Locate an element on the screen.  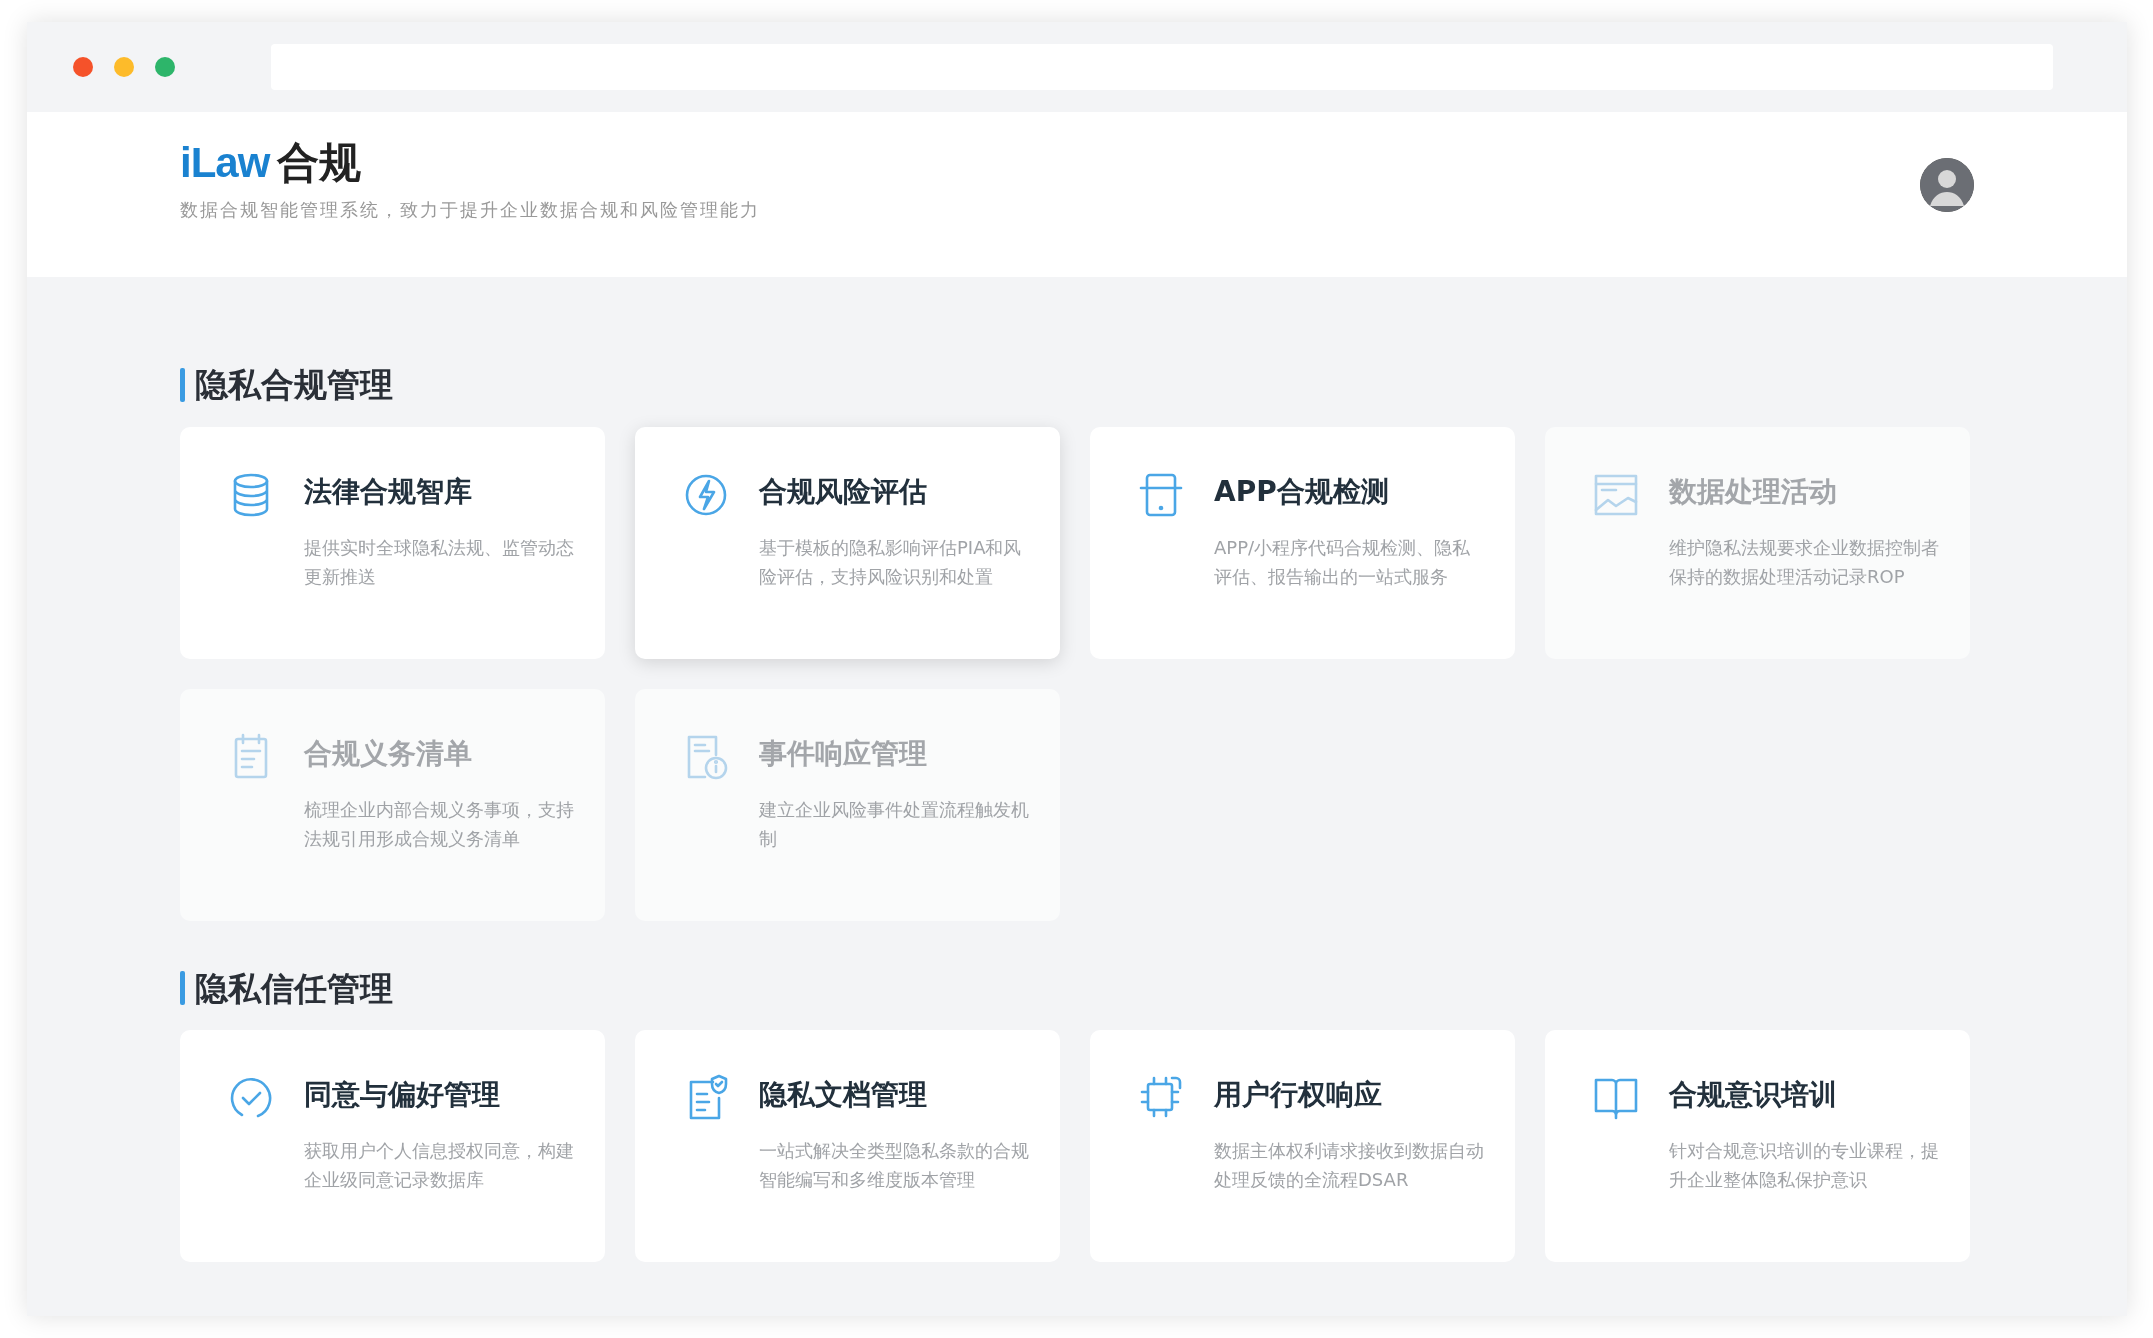
card-title: 合规意识培训 is located at coordinates (1753, 1095).